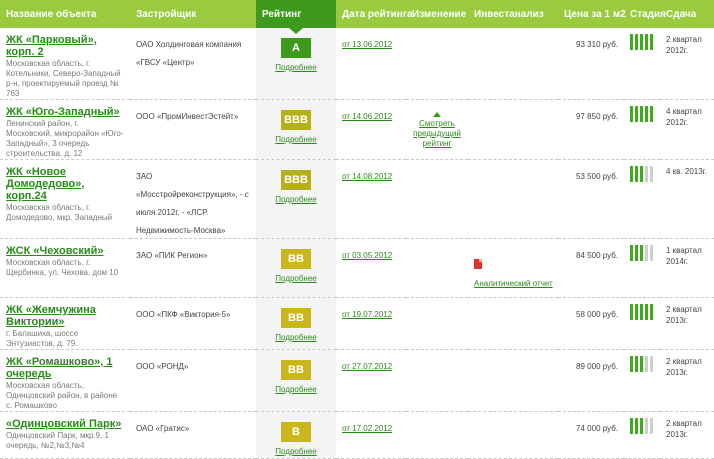  Describe the element at coordinates (687, 64) in the screenshot. I see `completion-cell: 2 квартал 2012г.` at that location.